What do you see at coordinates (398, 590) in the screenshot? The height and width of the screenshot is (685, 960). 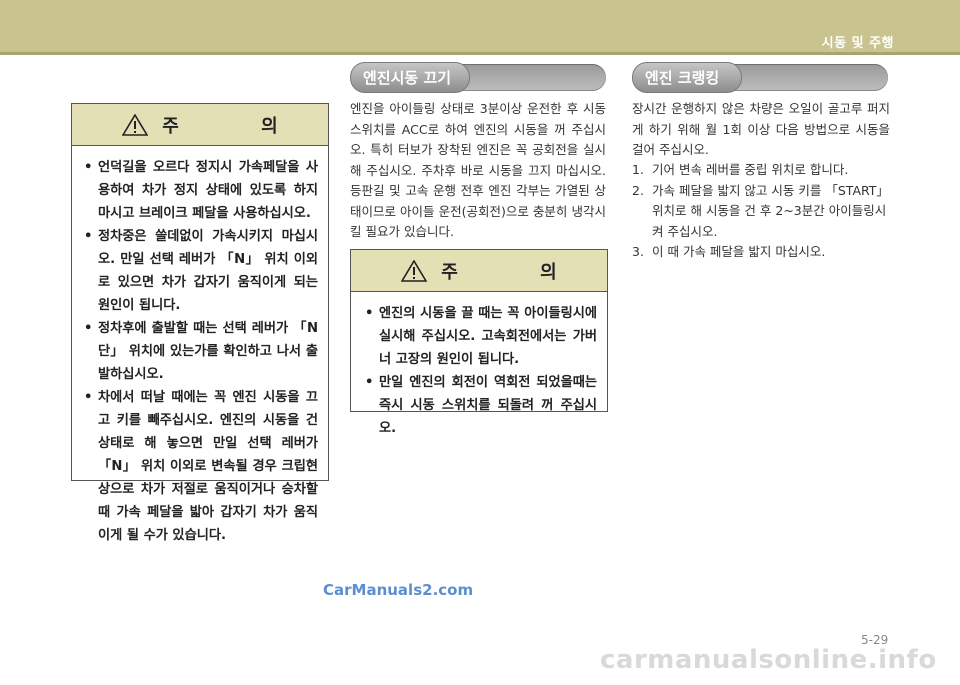 I see `watermark-carmanuals2: CarManuals2.com` at bounding box center [398, 590].